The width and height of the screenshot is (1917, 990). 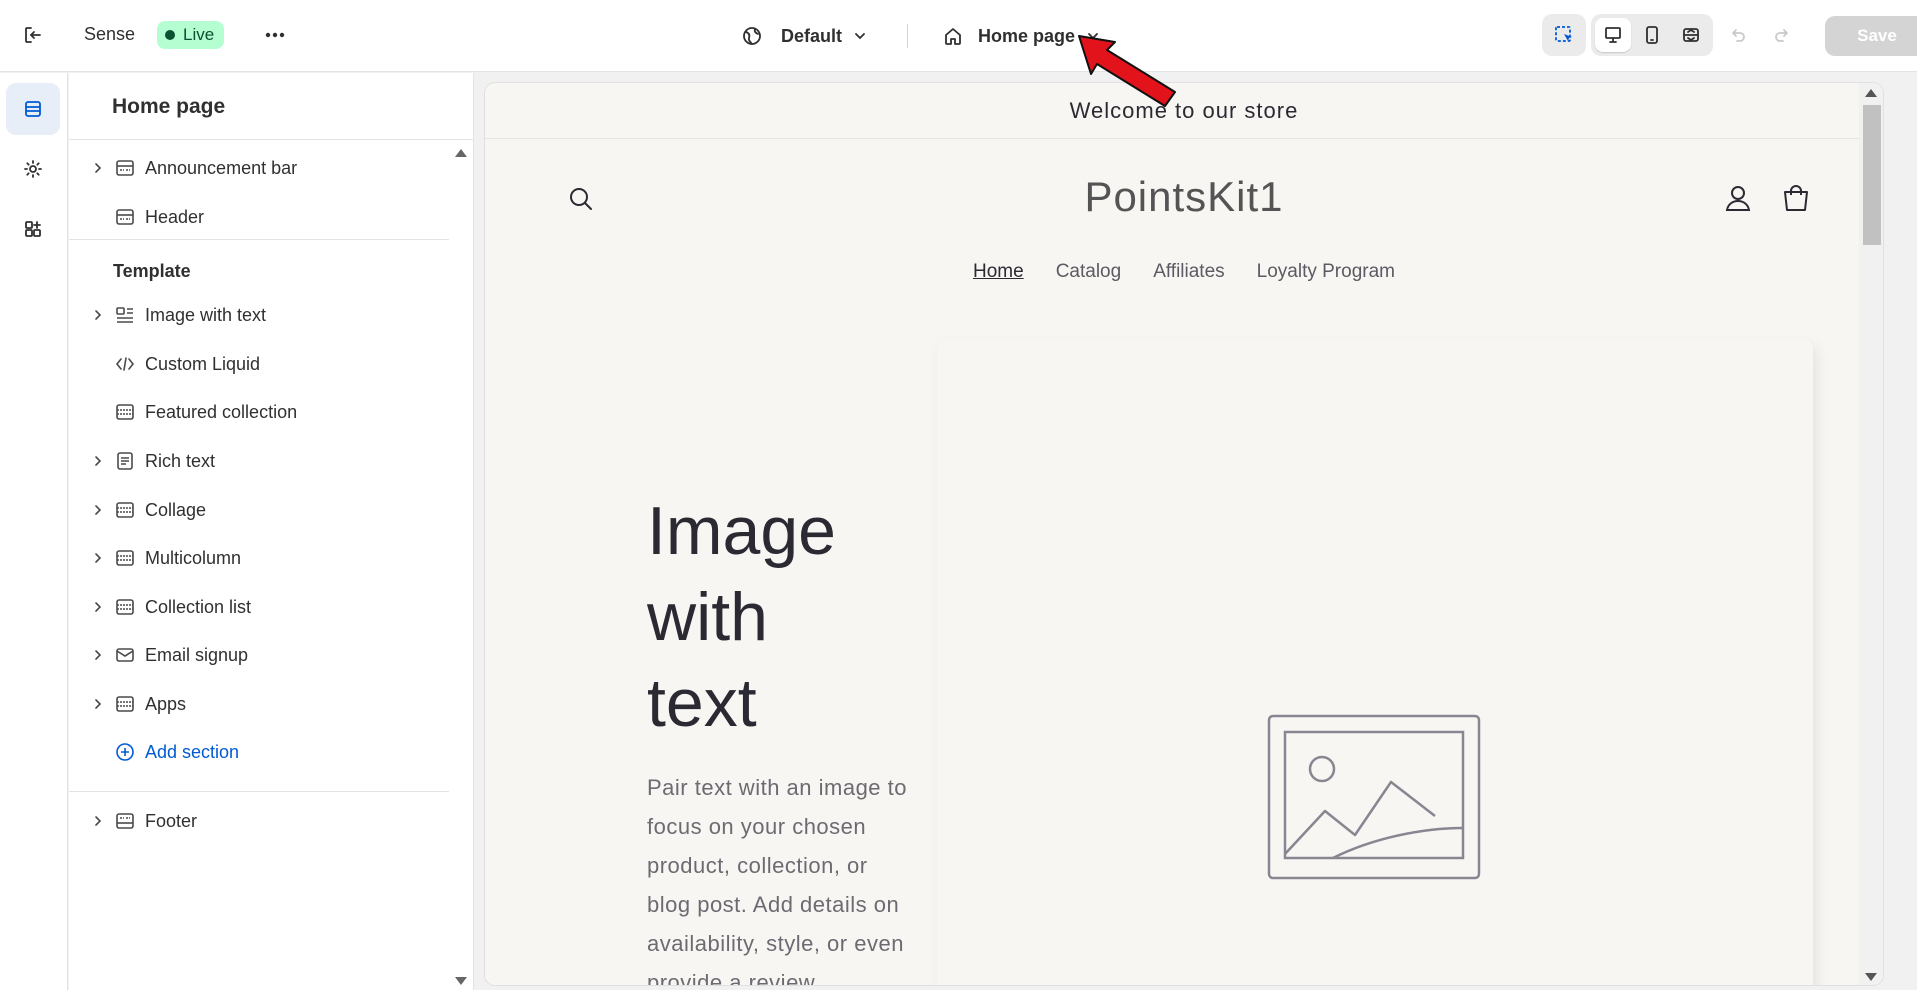 What do you see at coordinates (259, 655) in the screenshot?
I see `section-row-email-signup: Email signup` at bounding box center [259, 655].